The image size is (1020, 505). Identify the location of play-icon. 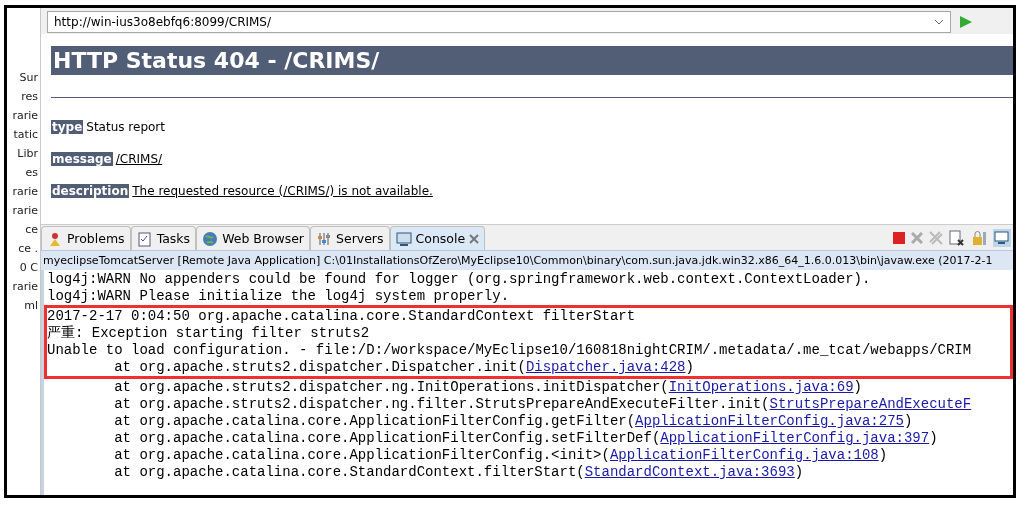
(966, 22).